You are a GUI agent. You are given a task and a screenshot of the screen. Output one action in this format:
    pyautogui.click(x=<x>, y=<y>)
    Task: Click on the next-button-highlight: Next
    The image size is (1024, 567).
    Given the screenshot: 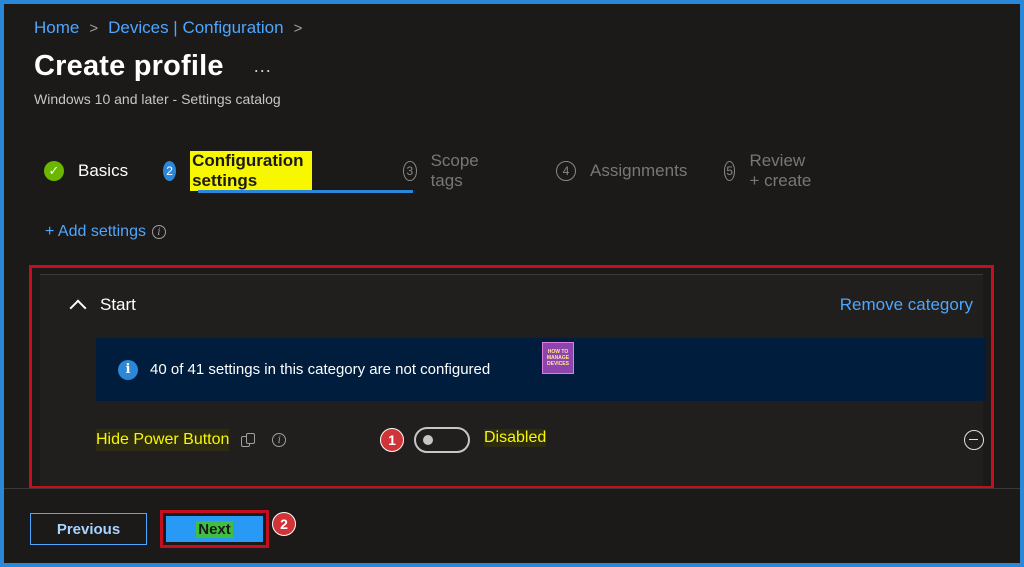 What is the action you would take?
    pyautogui.click(x=214, y=529)
    